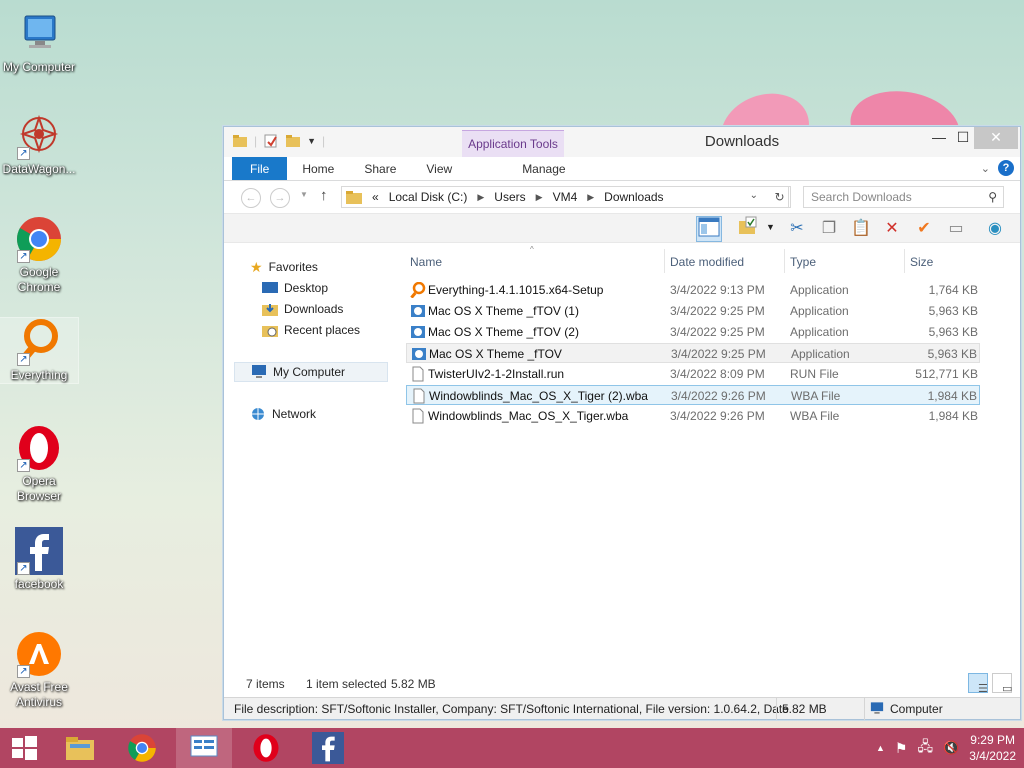 This screenshot has height=768, width=1024. What do you see at coordinates (39, 350) in the screenshot?
I see `desktop-icon-everything: ↗ Everything` at bounding box center [39, 350].